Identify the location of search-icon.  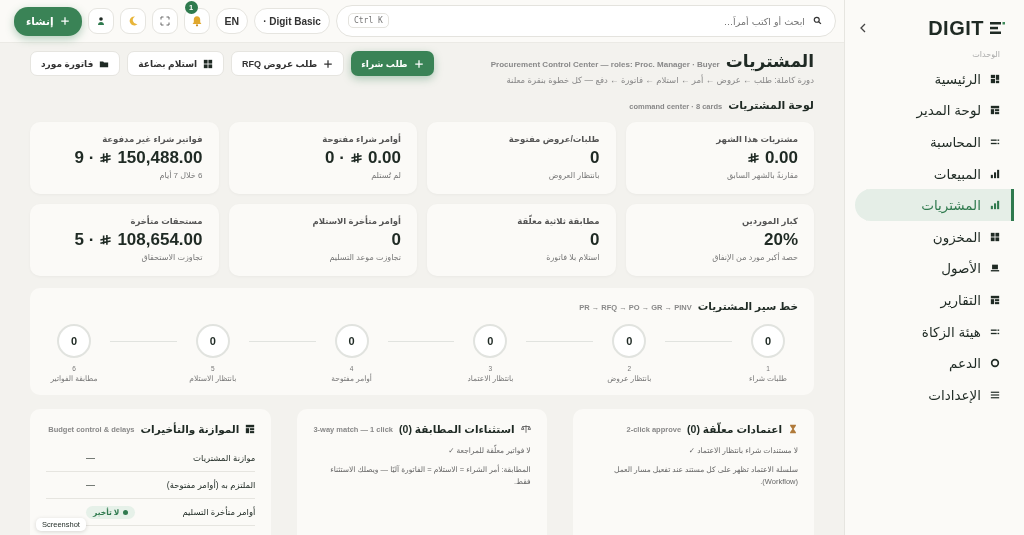
(817, 20).